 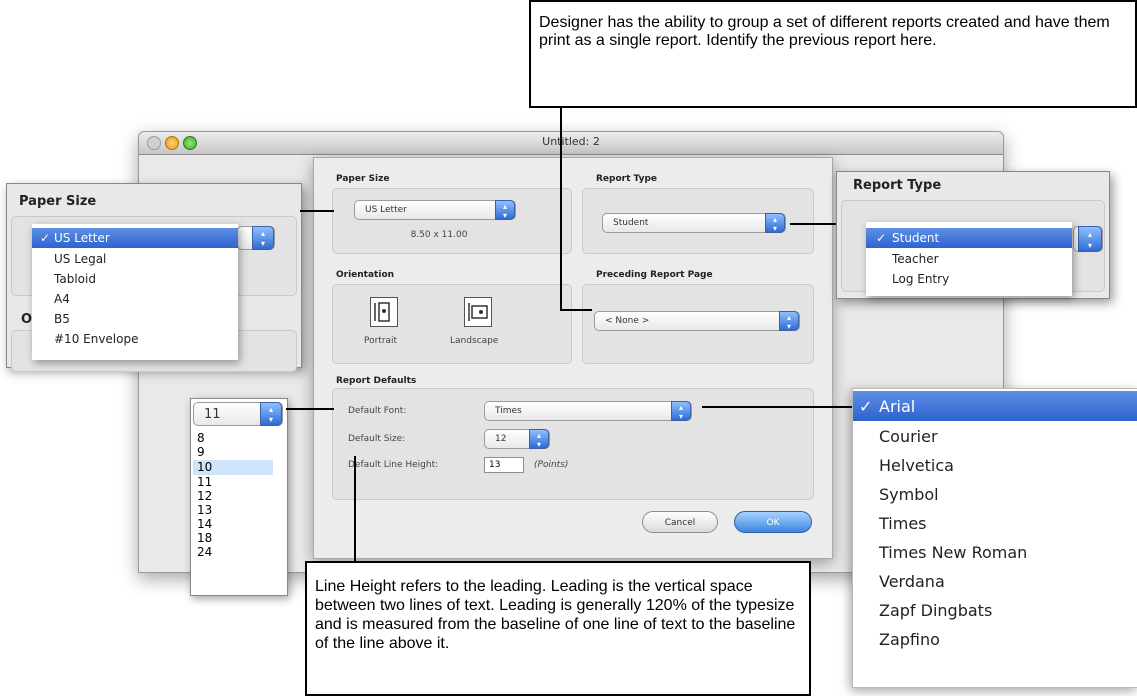 I want to click on menu-item-times-new-roman: Times New Roman, so click(x=995, y=552).